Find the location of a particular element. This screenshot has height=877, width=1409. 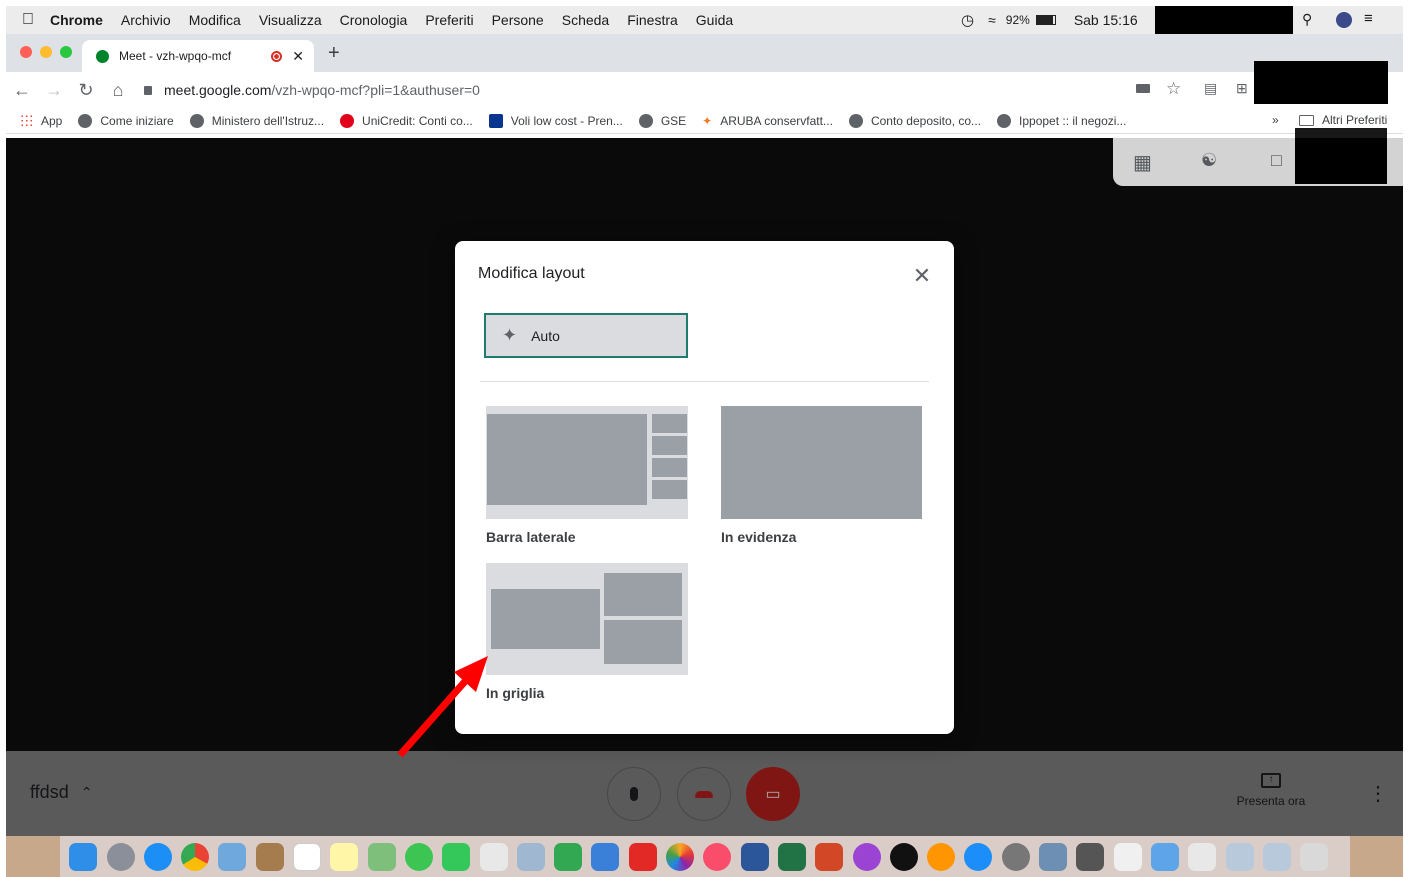

siri-icon is located at coordinates (1344, 20).